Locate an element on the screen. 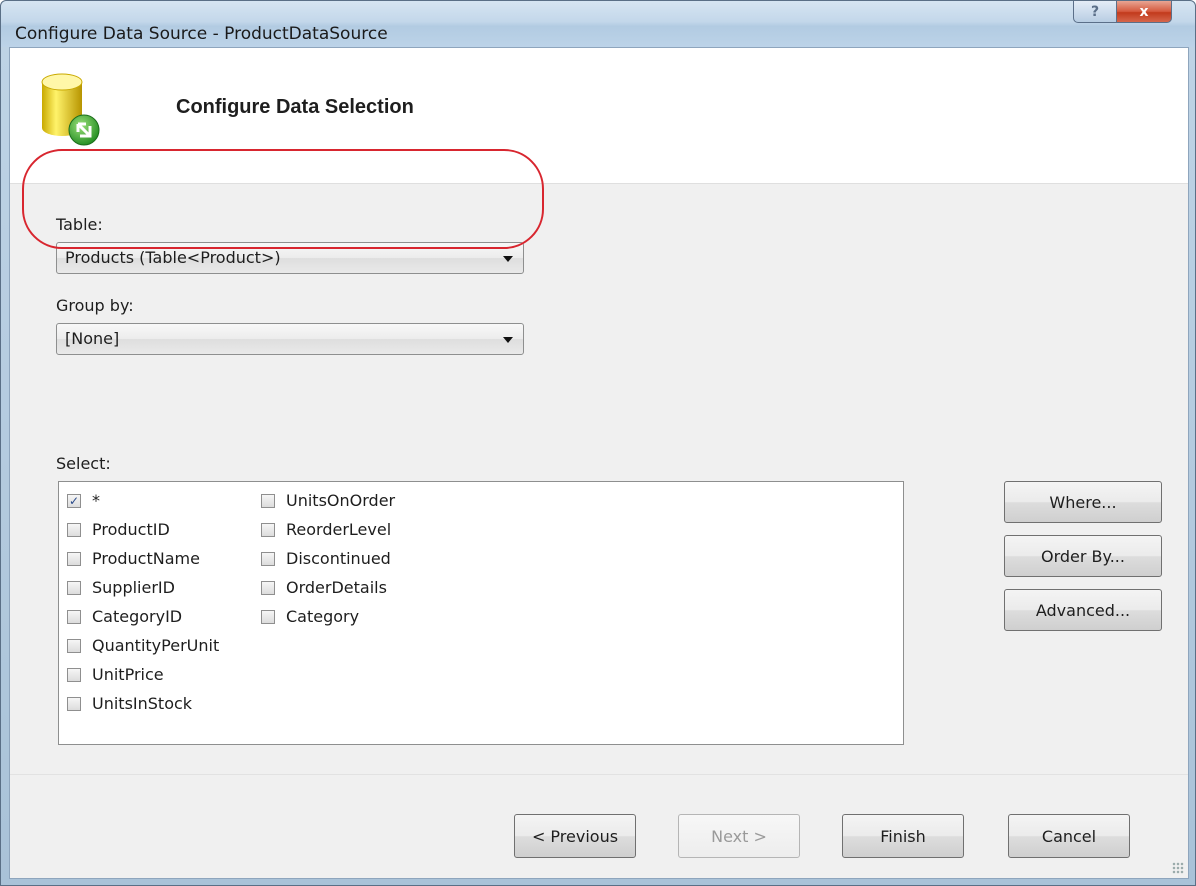  help-icon: ? is located at coordinates (1095, 11).